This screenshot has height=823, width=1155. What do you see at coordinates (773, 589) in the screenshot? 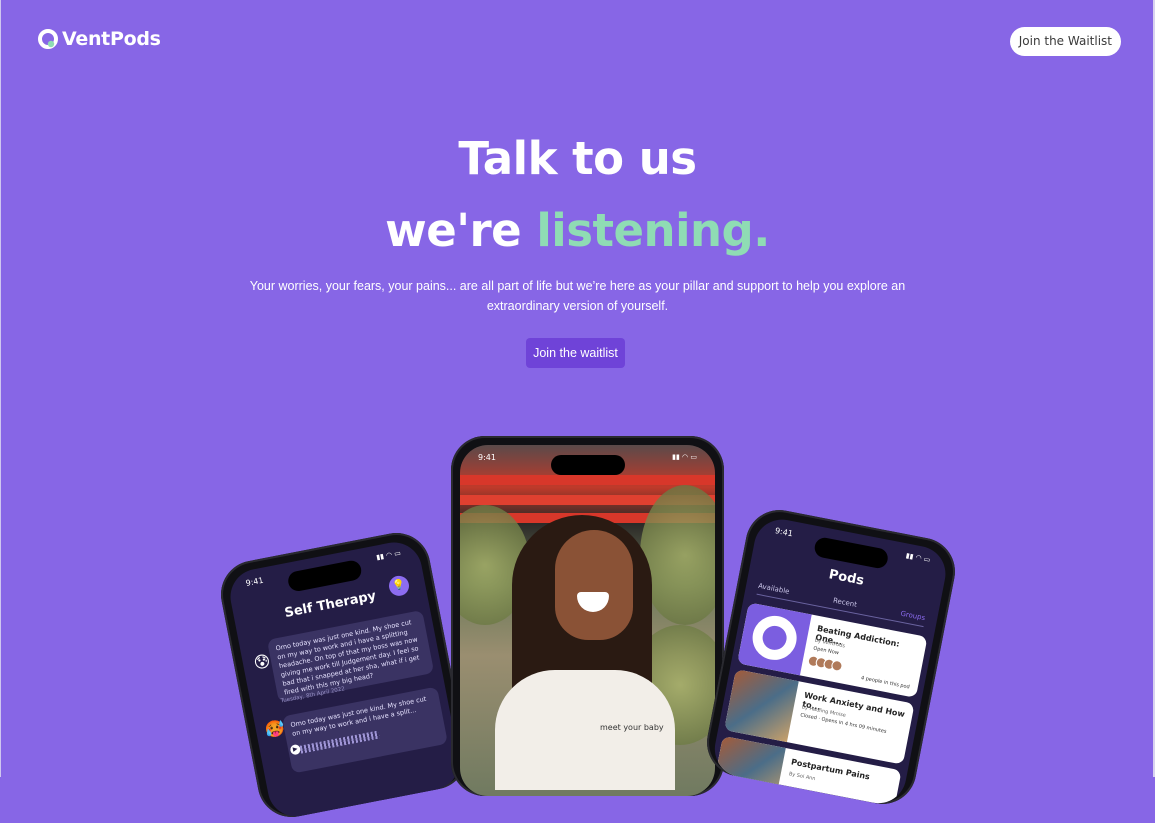
I see `tab-available: Available` at bounding box center [773, 589].